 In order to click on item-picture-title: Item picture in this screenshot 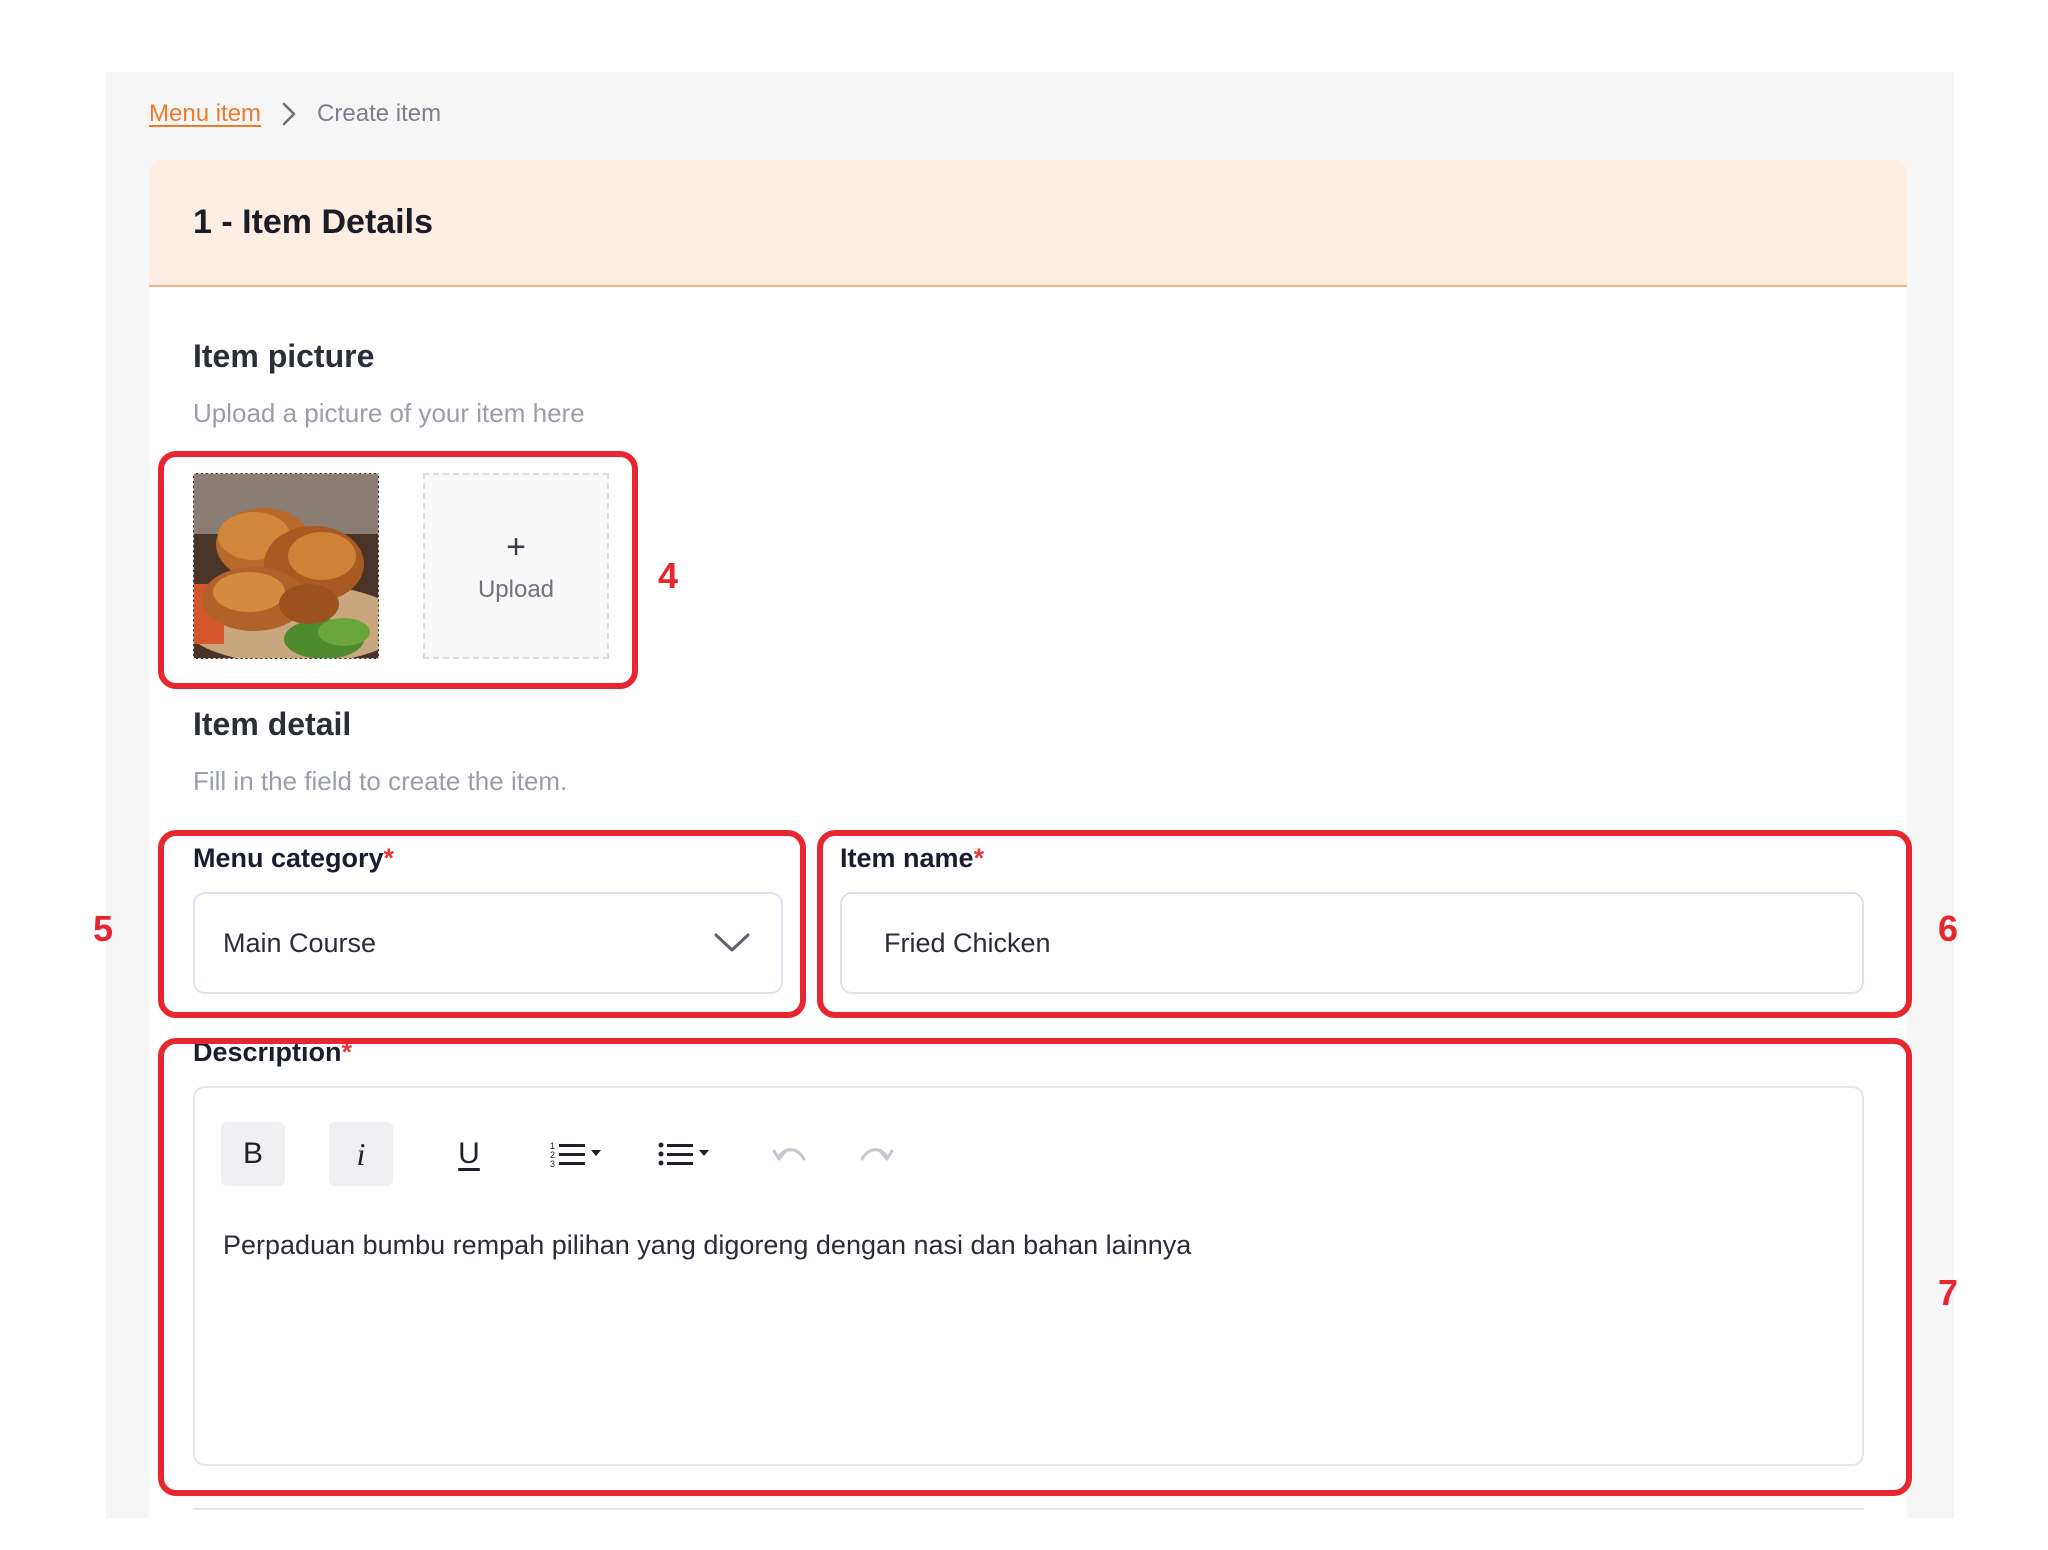, I will do `click(284, 356)`.